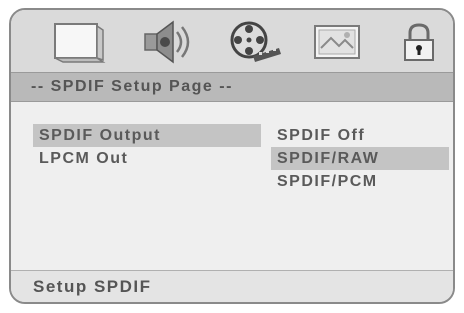 This screenshot has height=313, width=464. I want to click on page-header: -- SPDIF Setup Page --, so click(232, 87).